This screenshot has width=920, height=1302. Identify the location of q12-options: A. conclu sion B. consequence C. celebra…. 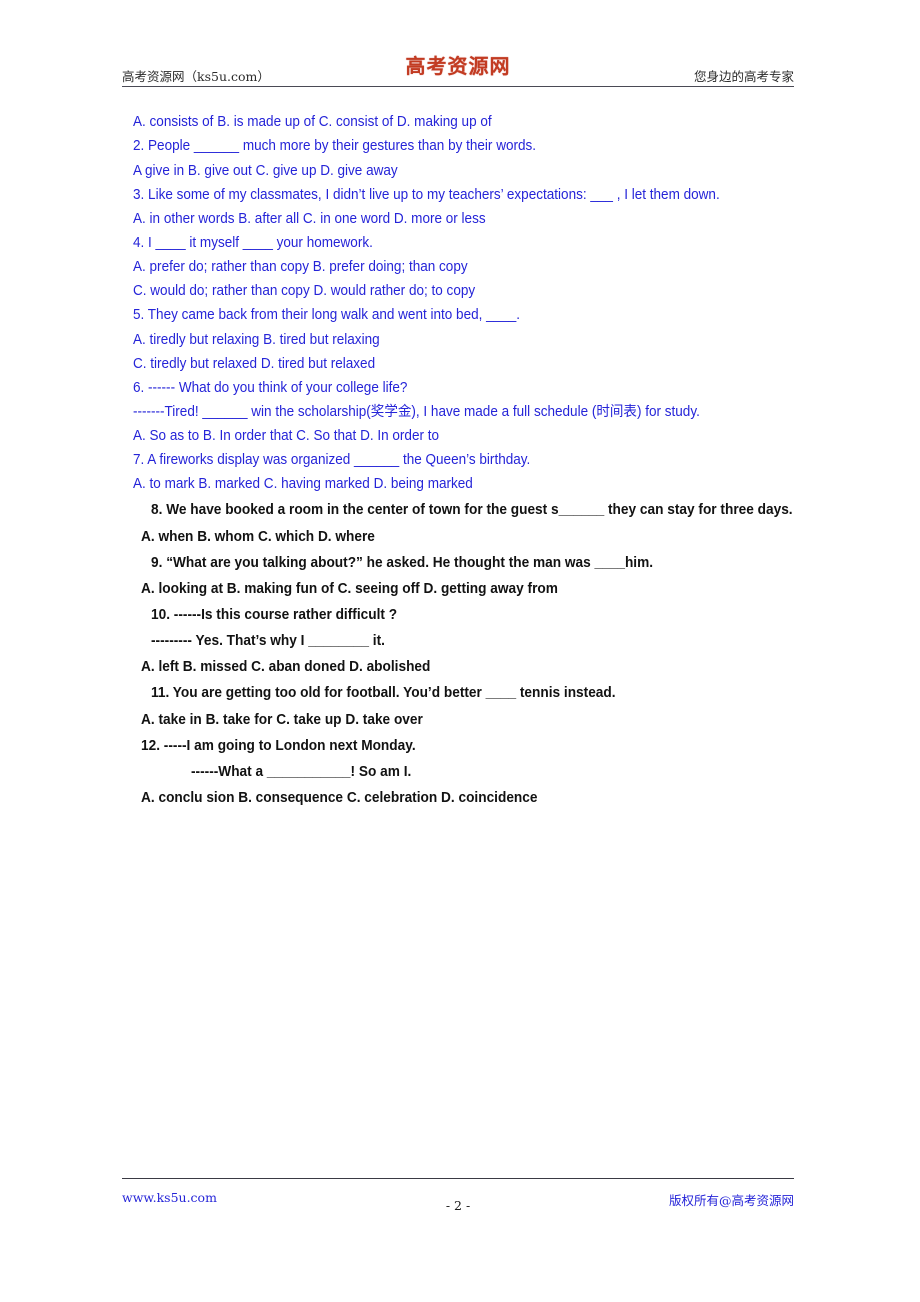
(339, 797).